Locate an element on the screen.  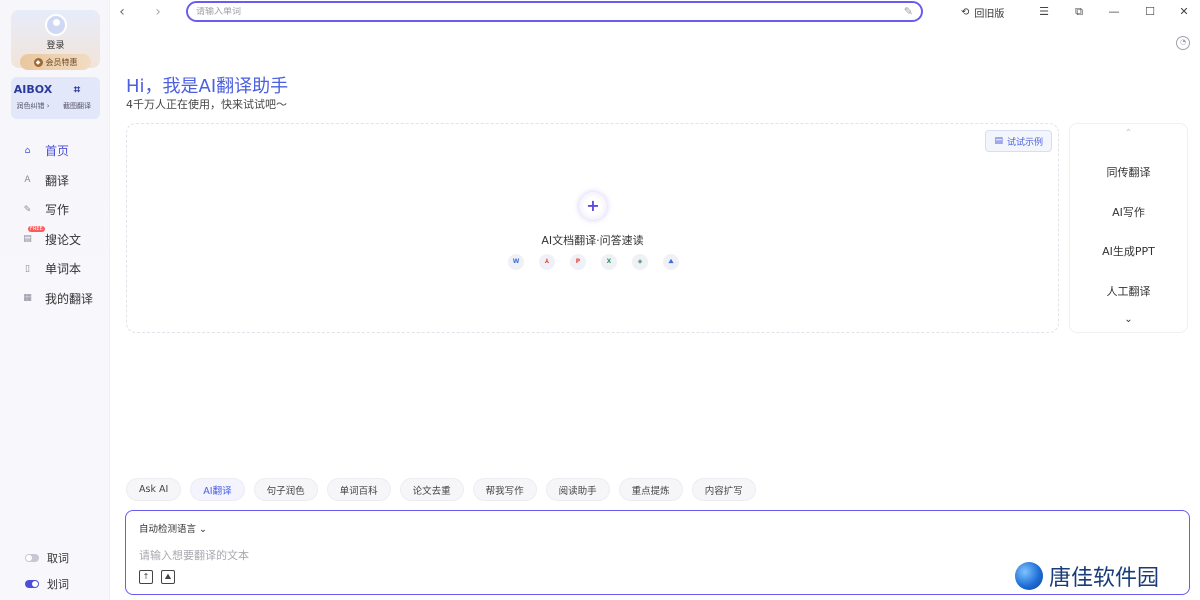
sidebar-nav: ⌂ 首页 A 翻译 ✎ 写作 ▤ FREE 搜论文 ▯ 单词本 ▦ 我的翻译 is located at coordinates (65, 224).